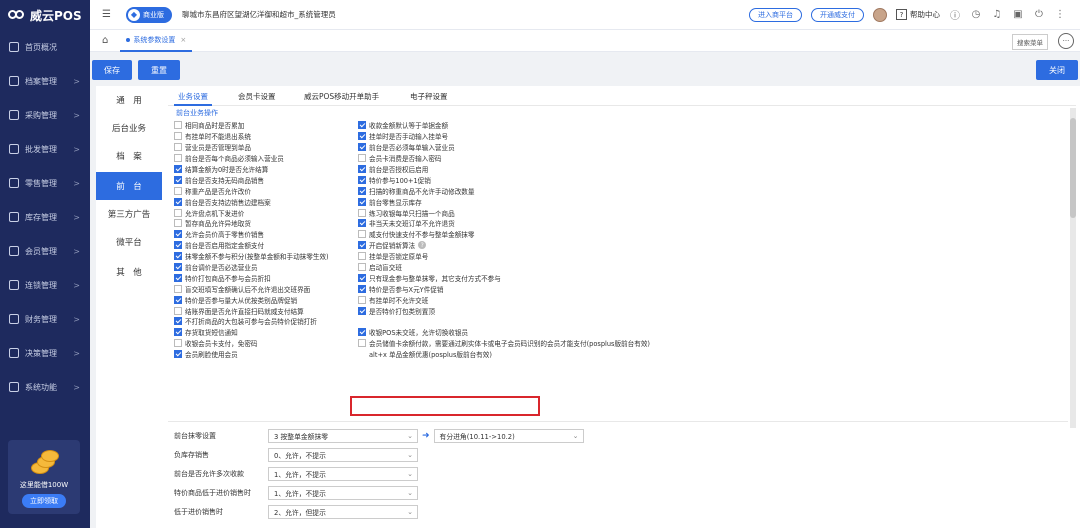  What do you see at coordinates (45, 81) in the screenshot?
I see `sidebar-item-archive: 档案管理 >` at bounding box center [45, 81].